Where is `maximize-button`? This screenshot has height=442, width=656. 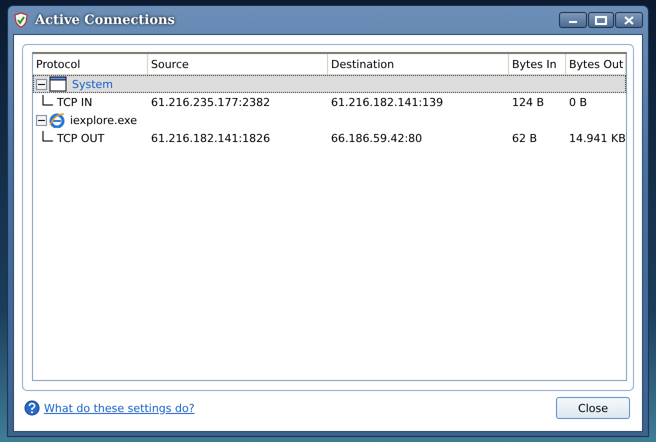
maximize-button is located at coordinates (601, 20).